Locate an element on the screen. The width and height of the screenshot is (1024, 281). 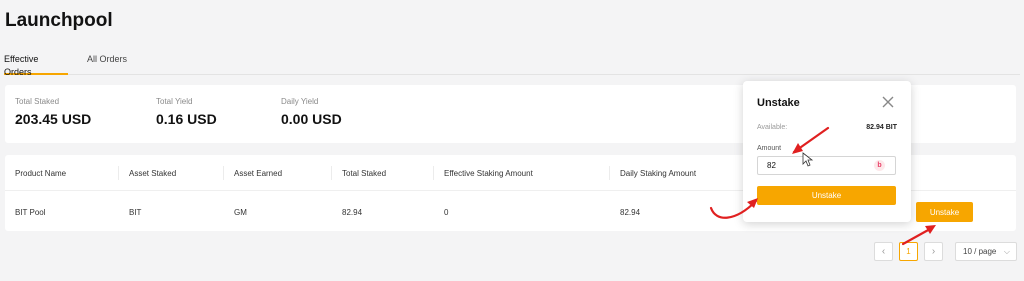
stat-value: 0.16 USD is located at coordinates (186, 119).